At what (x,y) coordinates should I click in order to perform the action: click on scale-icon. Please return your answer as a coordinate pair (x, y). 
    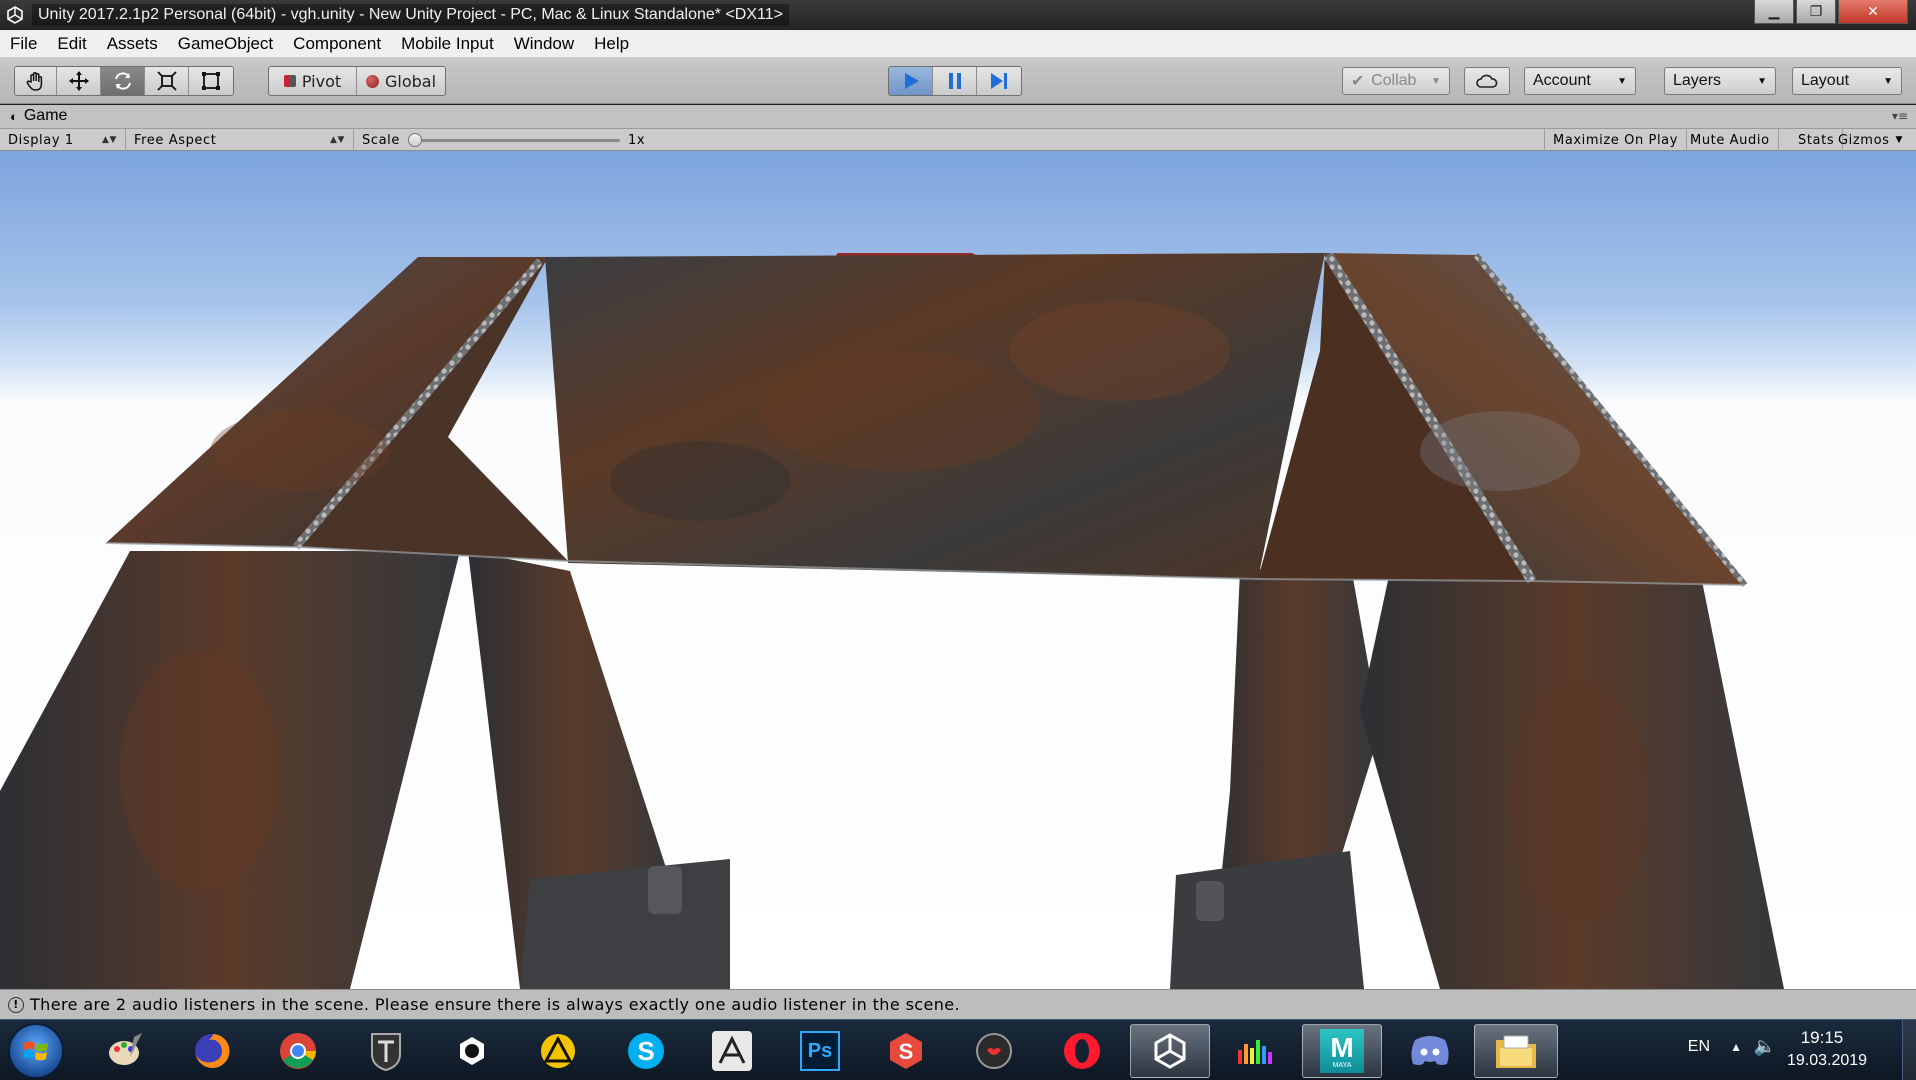
    Looking at the image, I should click on (166, 81).